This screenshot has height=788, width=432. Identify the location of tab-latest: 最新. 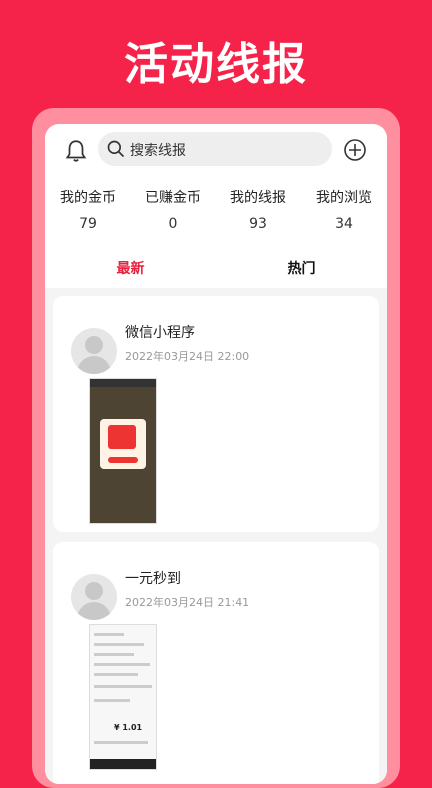
(130, 268).